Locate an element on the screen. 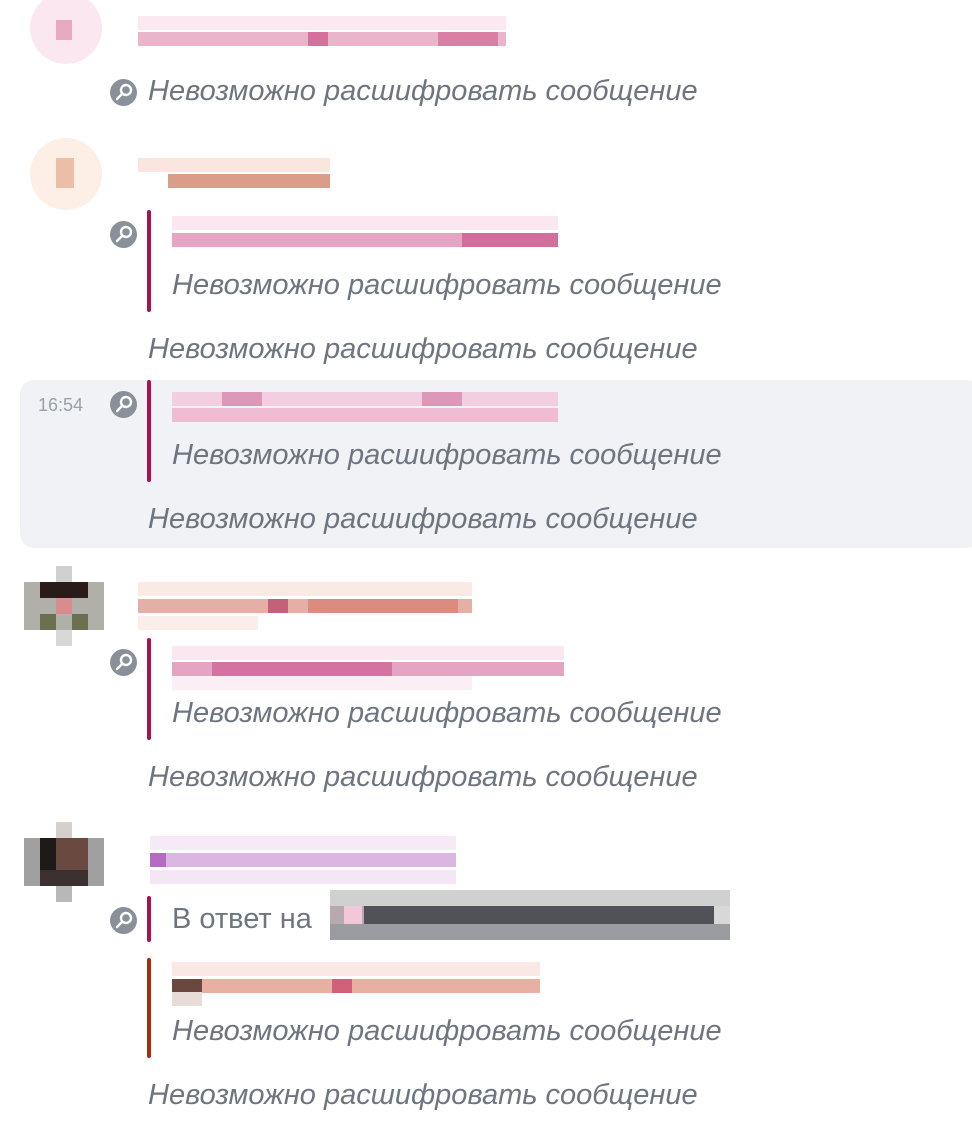 This screenshot has height=1126, width=972. reply-target-blurred is located at coordinates (530, 915).